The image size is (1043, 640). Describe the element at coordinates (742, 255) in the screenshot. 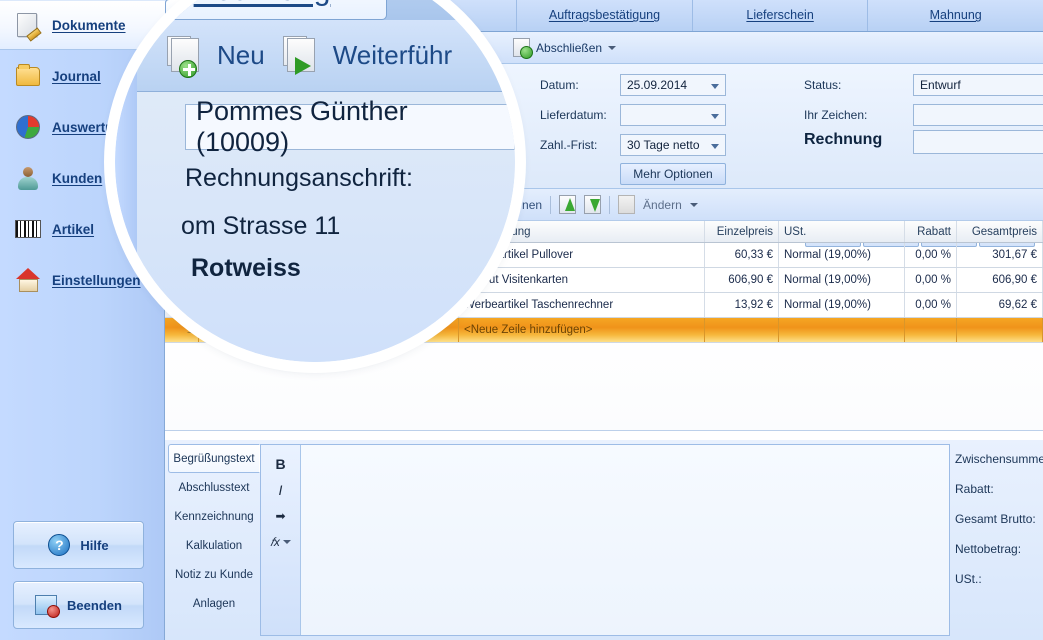

I see `cell-einzelpreis: 60,33 €` at that location.